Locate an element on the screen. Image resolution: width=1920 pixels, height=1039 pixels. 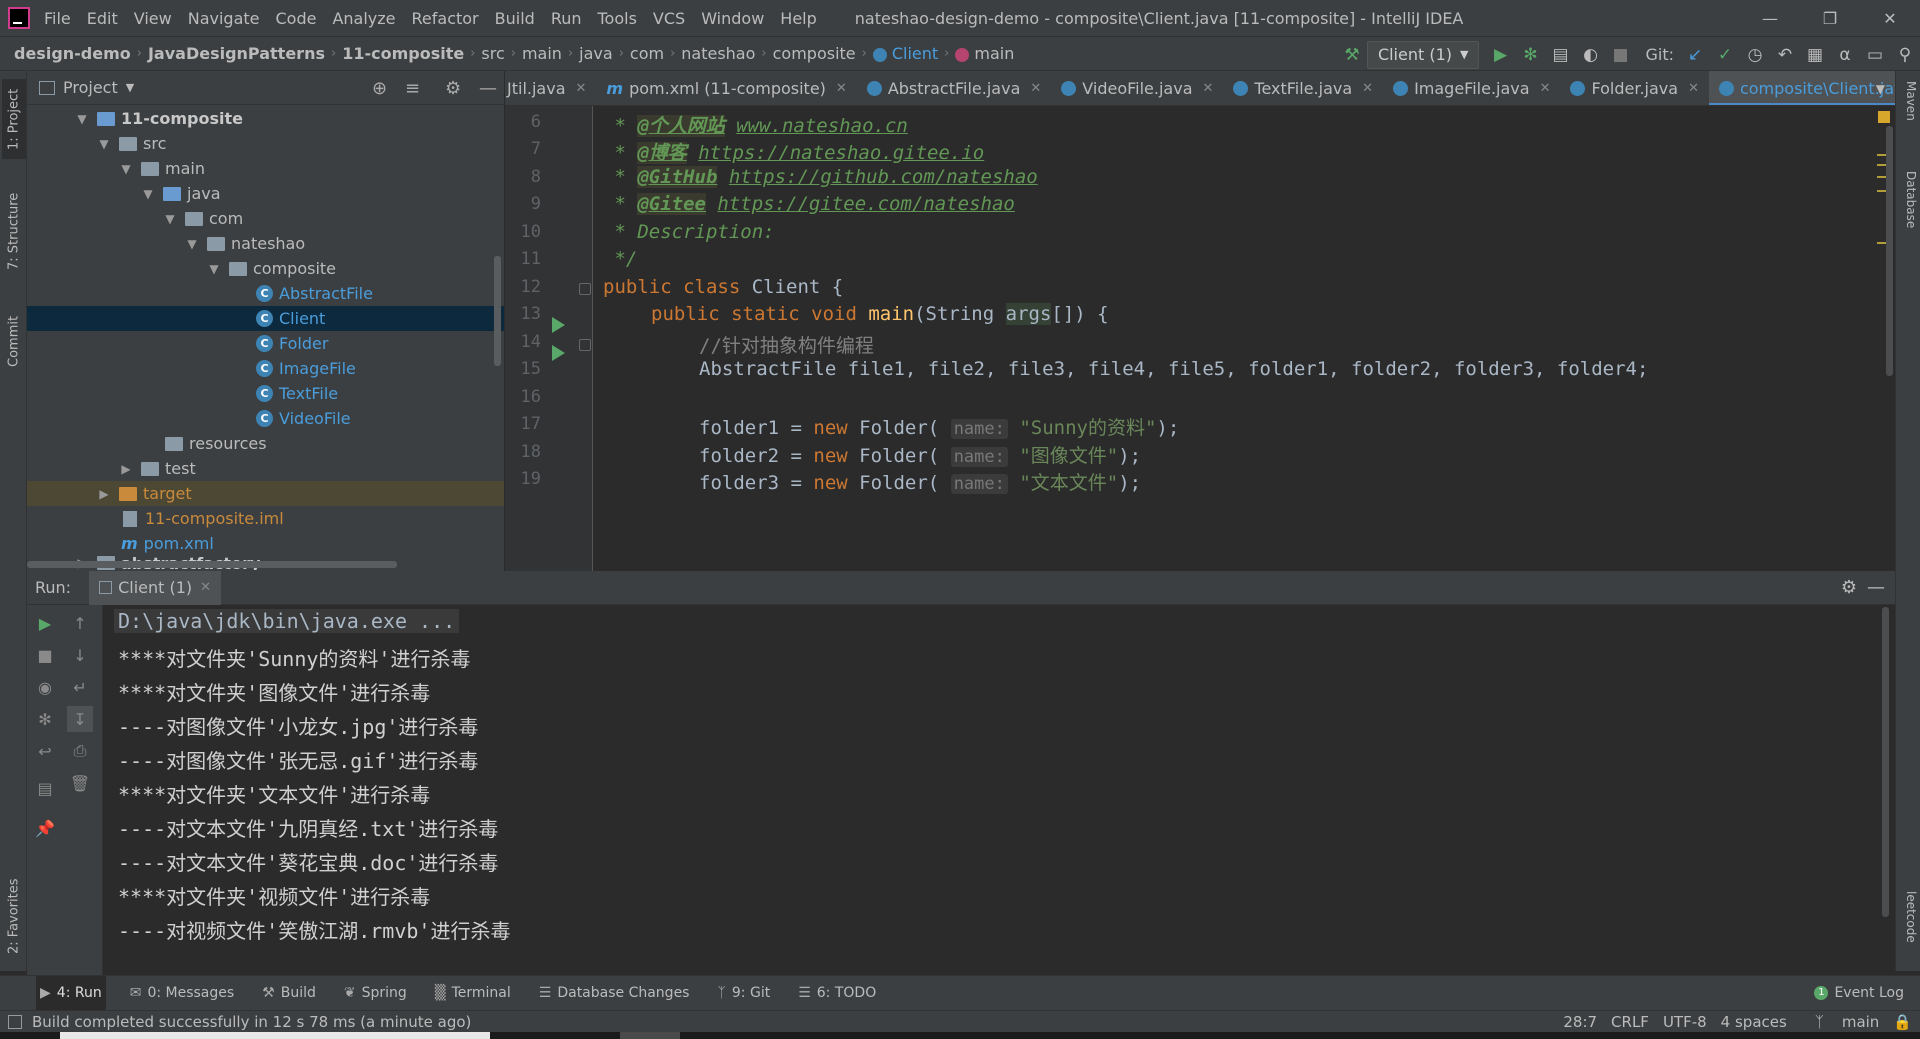
comment-link: https://gitee.com/nateshao is located at coordinates (865, 204).